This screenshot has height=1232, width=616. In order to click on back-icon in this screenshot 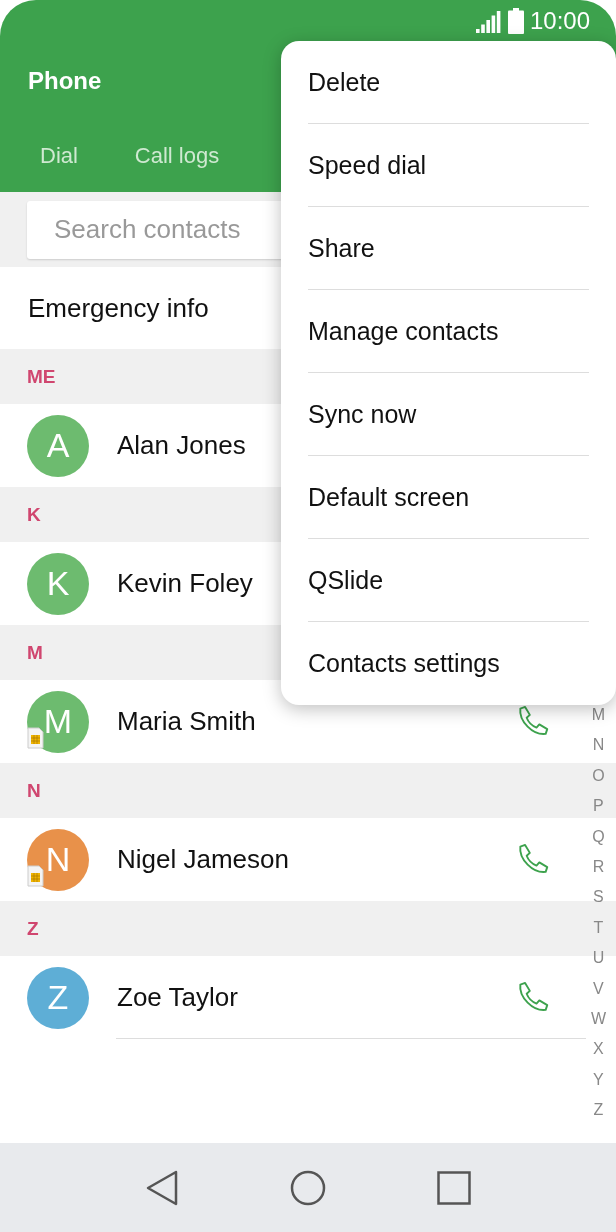, I will do `click(162, 1187)`.